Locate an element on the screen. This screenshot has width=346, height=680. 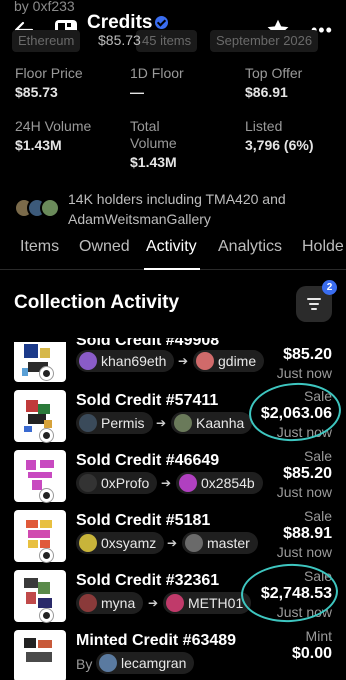
activity-type: Mint is located at coordinates (318, 636).